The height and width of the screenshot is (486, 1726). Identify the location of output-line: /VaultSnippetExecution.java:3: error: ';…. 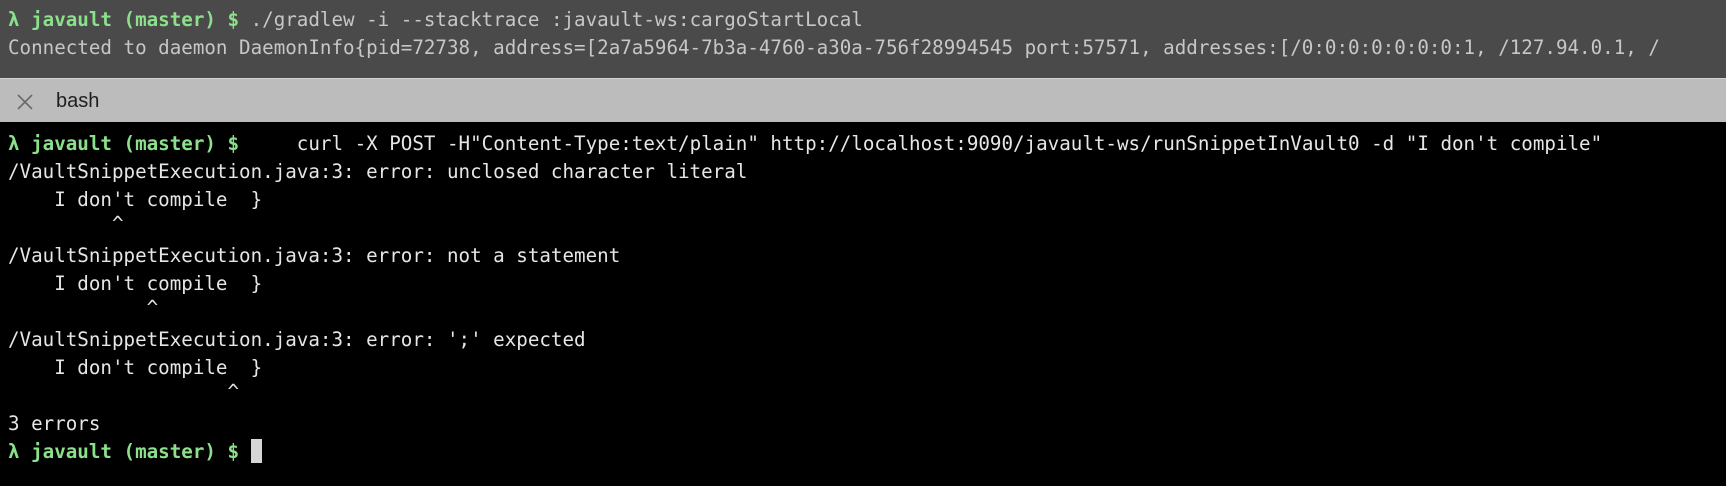
(297, 339).